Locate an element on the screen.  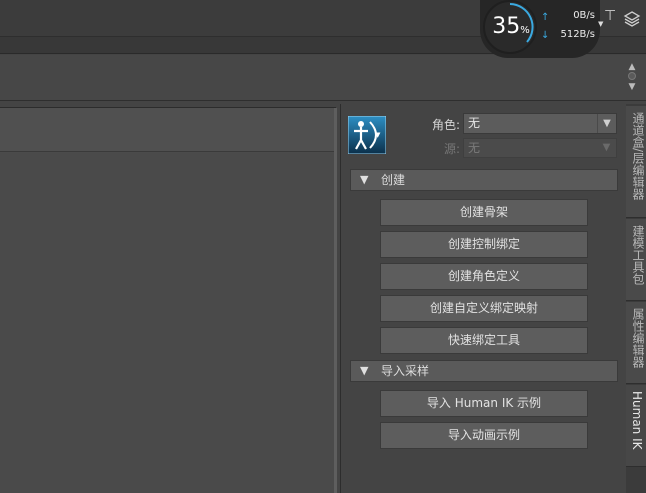
import-animation-example-button: 导入动画示例 is located at coordinates (484, 435).